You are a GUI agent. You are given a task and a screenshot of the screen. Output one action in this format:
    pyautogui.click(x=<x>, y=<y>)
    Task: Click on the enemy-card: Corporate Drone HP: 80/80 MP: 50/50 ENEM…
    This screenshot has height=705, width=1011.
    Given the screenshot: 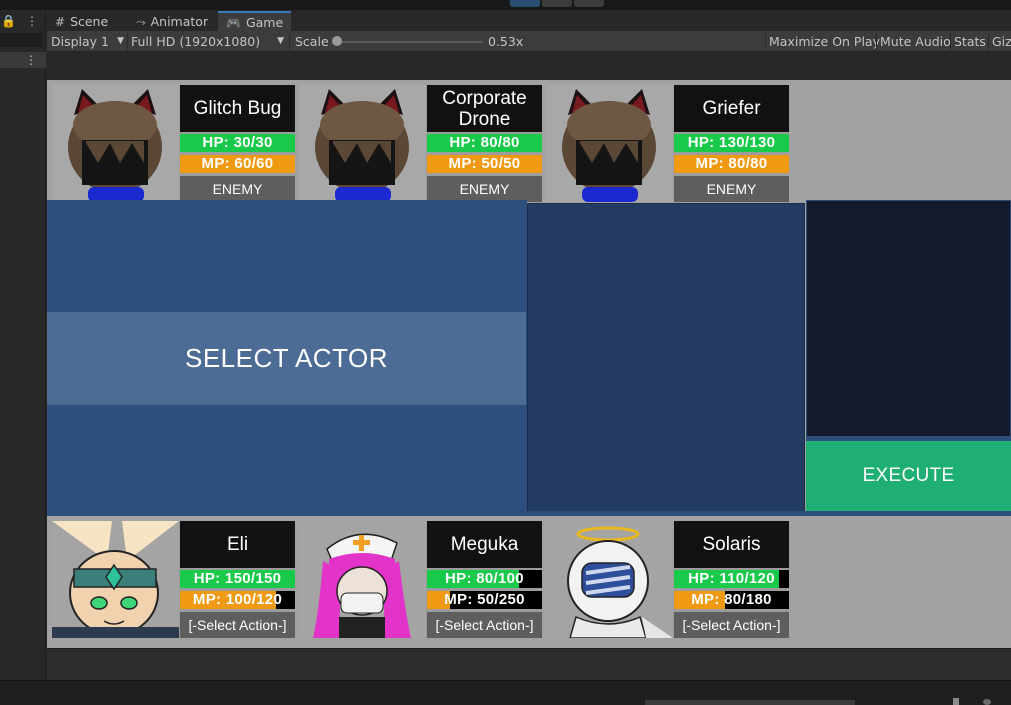 What is the action you would take?
    pyautogui.click(x=420, y=143)
    